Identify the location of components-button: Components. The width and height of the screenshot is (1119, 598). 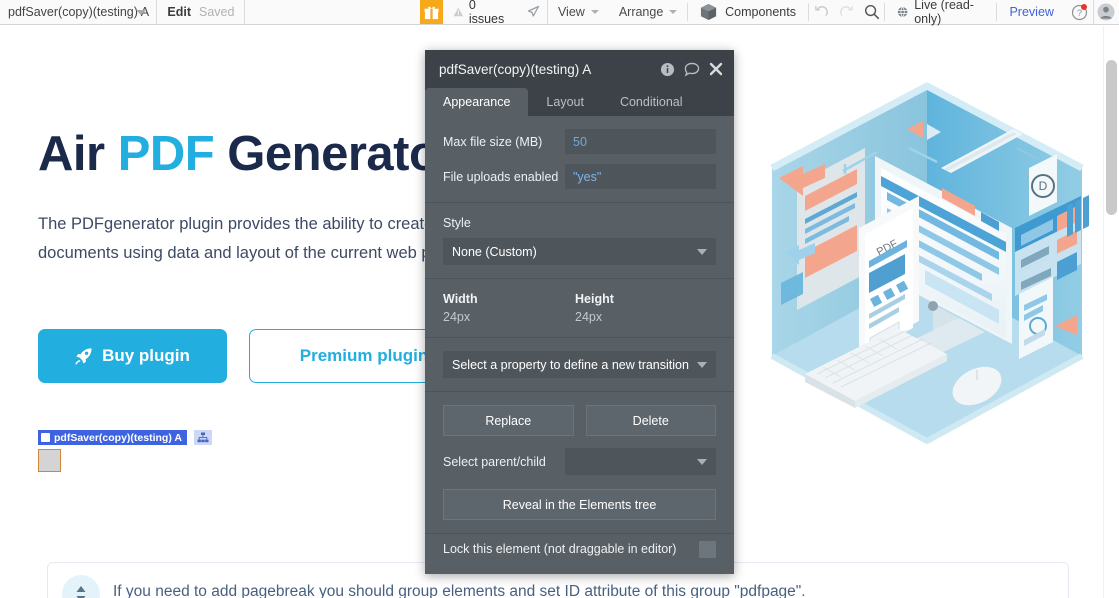
(748, 12).